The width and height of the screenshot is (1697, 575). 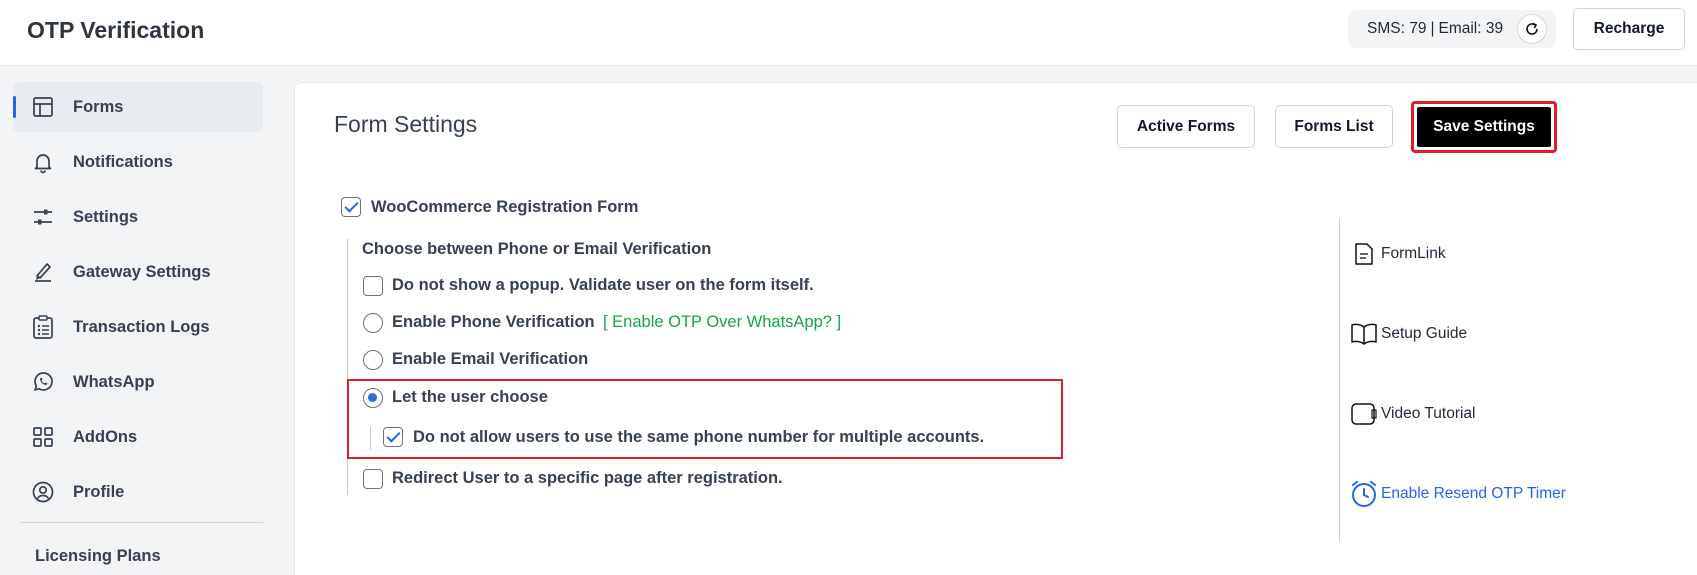 I want to click on sidebar-divider, so click(x=141, y=522).